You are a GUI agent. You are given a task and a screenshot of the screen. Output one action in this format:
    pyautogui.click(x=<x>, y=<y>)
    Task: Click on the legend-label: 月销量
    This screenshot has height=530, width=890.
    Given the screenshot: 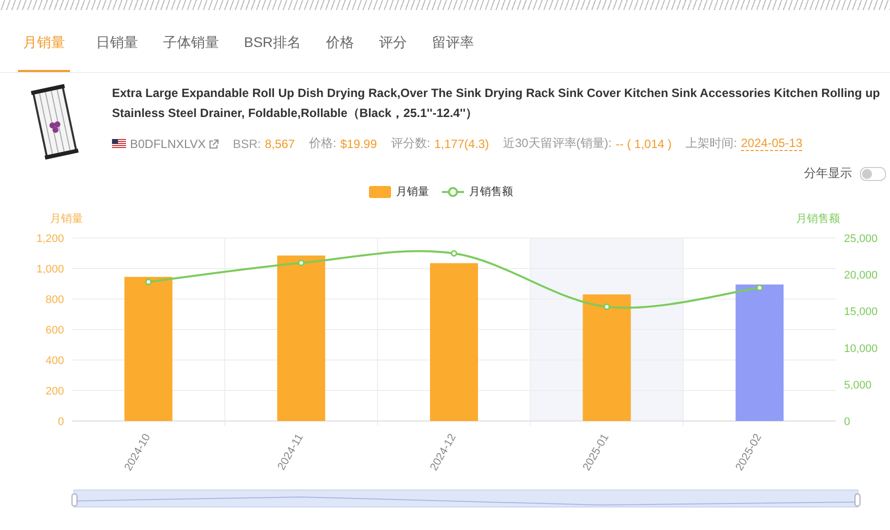 What is the action you would take?
    pyautogui.click(x=412, y=191)
    